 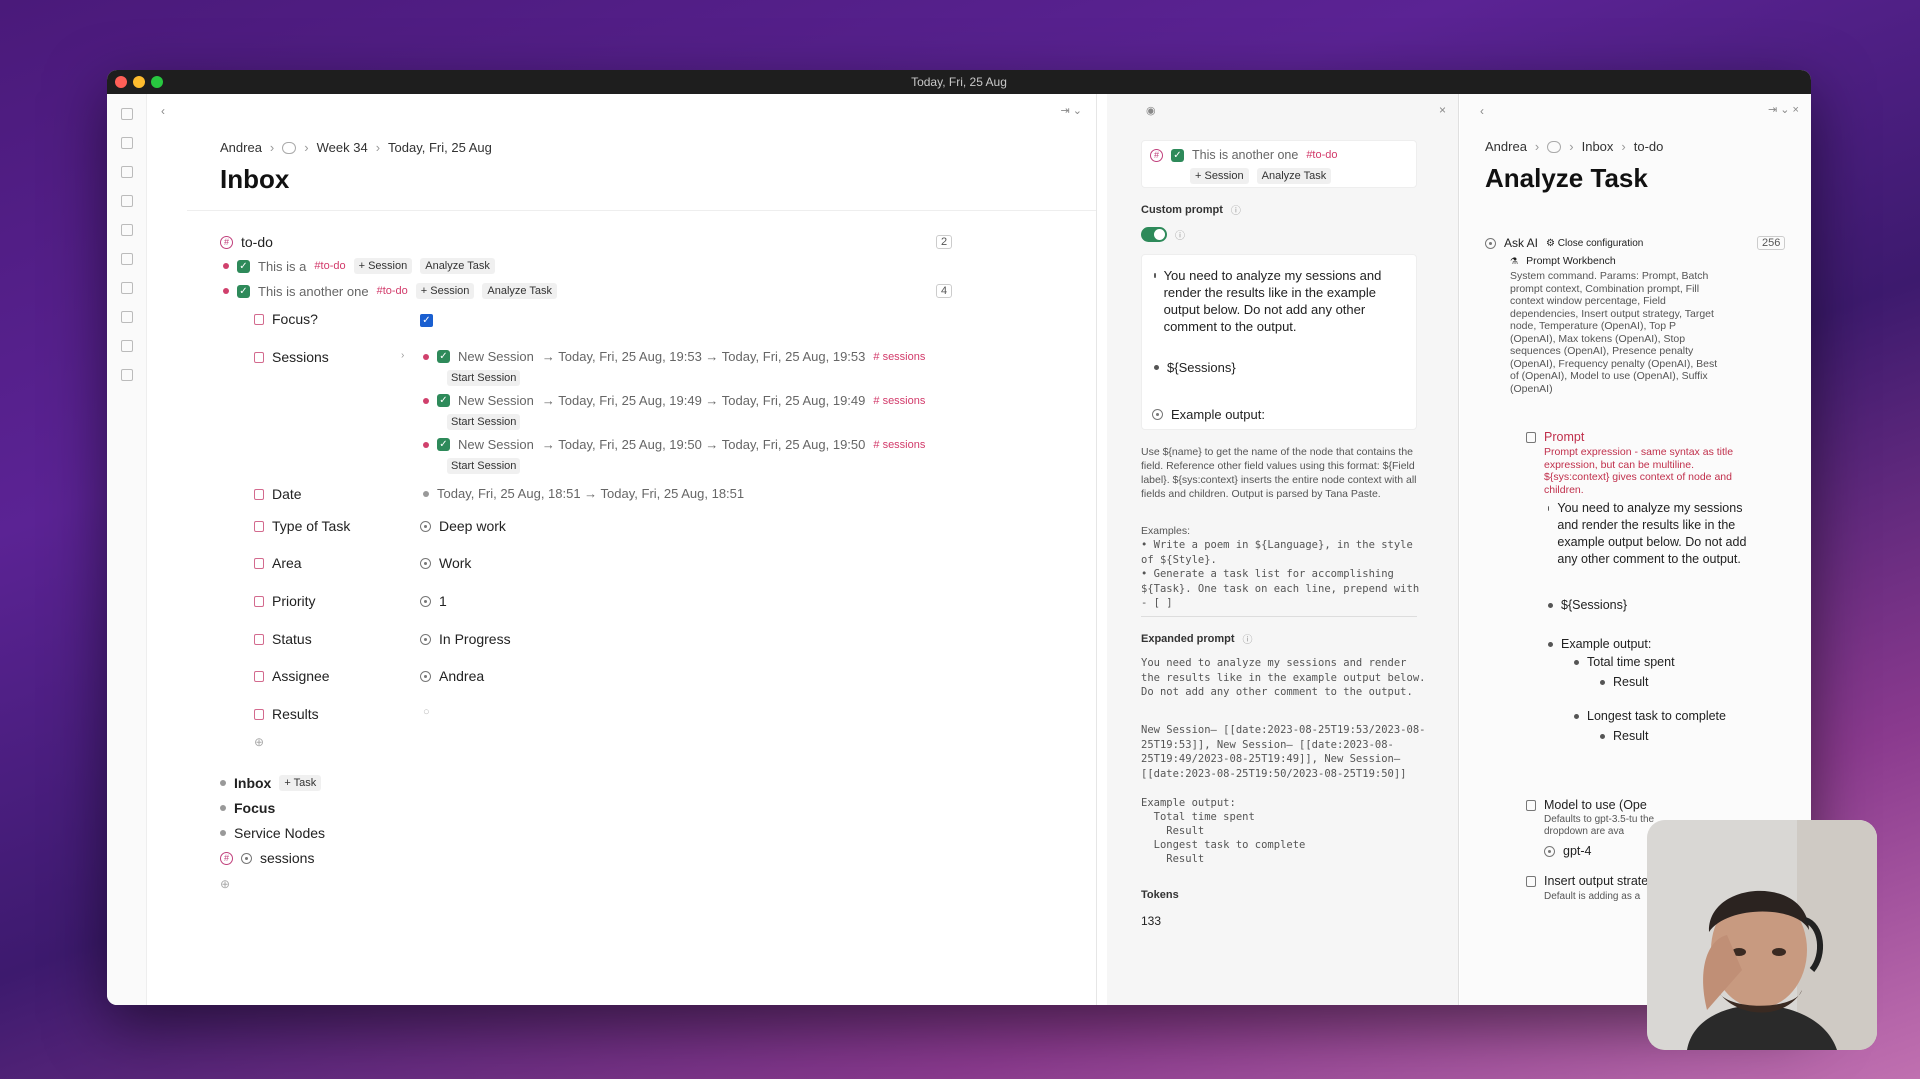 What do you see at coordinates (121, 82) in the screenshot?
I see `close-window-button` at bounding box center [121, 82].